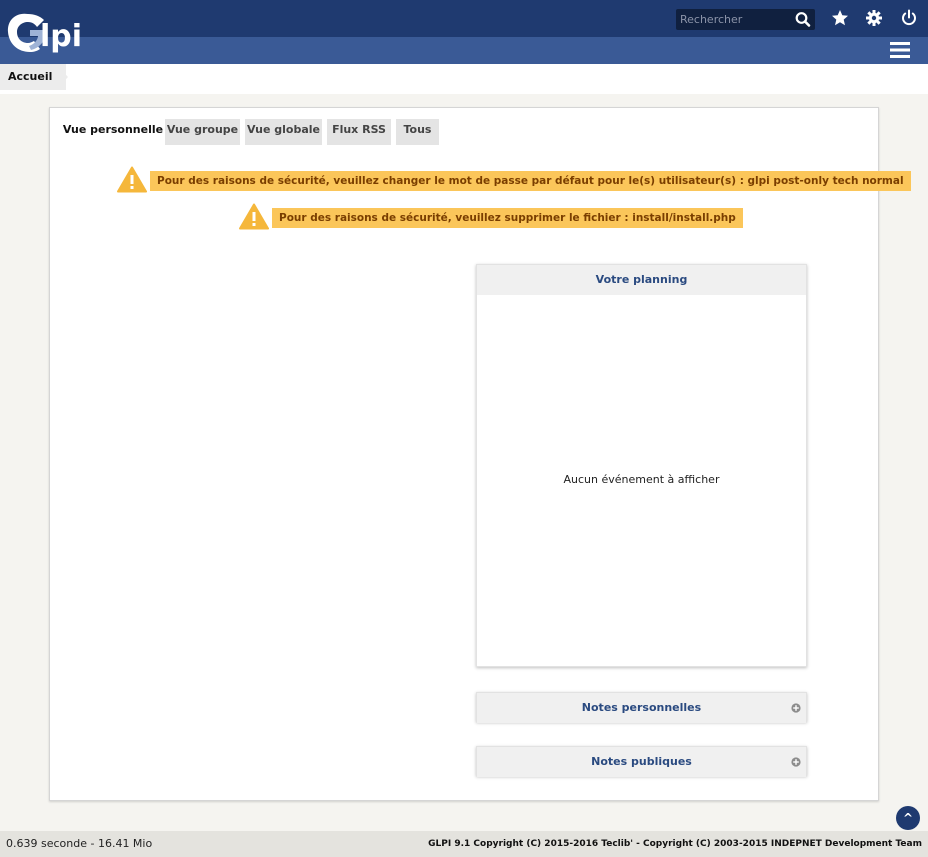 The height and width of the screenshot is (857, 928). Describe the element at coordinates (900, 50) in the screenshot. I see `menu-icon` at that location.